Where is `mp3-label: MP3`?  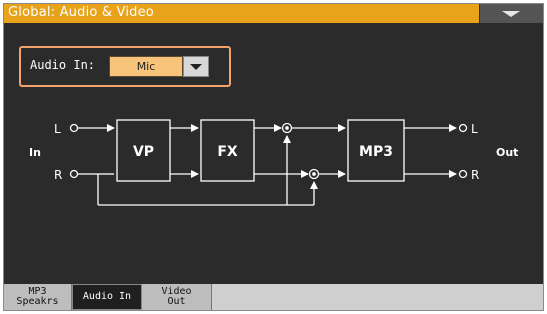 mp3-label: MP3 is located at coordinates (376, 152).